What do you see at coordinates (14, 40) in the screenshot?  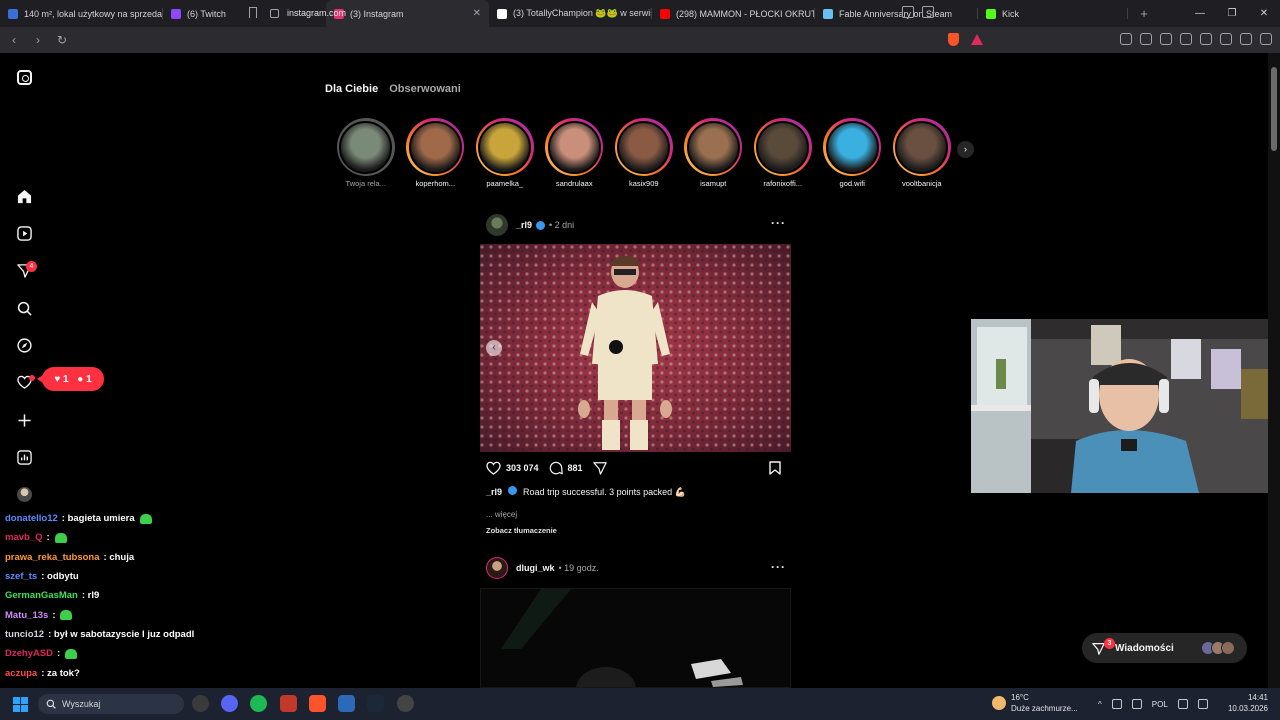 I see `back-icon: ‹` at bounding box center [14, 40].